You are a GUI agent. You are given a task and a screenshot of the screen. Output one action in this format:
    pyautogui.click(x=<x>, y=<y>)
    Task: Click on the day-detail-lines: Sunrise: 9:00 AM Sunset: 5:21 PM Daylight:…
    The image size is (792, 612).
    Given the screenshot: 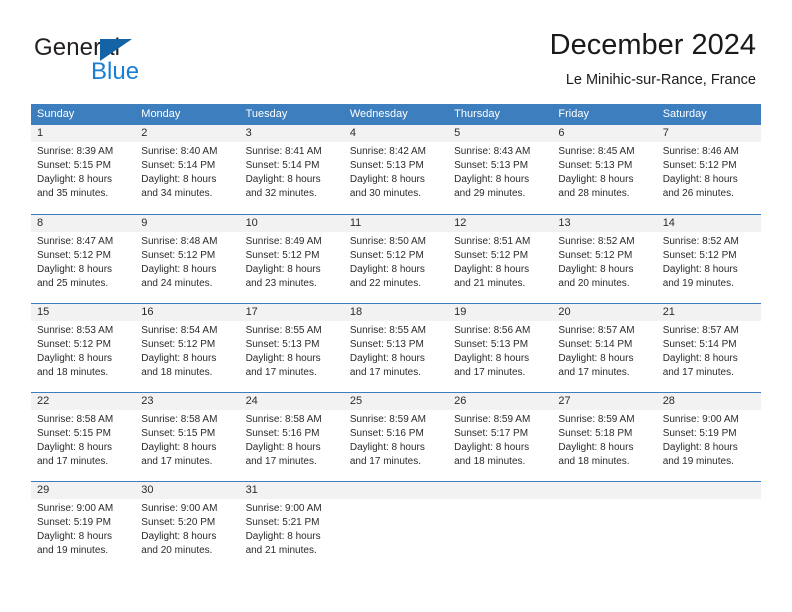 What is the action you would take?
    pyautogui.click(x=295, y=530)
    